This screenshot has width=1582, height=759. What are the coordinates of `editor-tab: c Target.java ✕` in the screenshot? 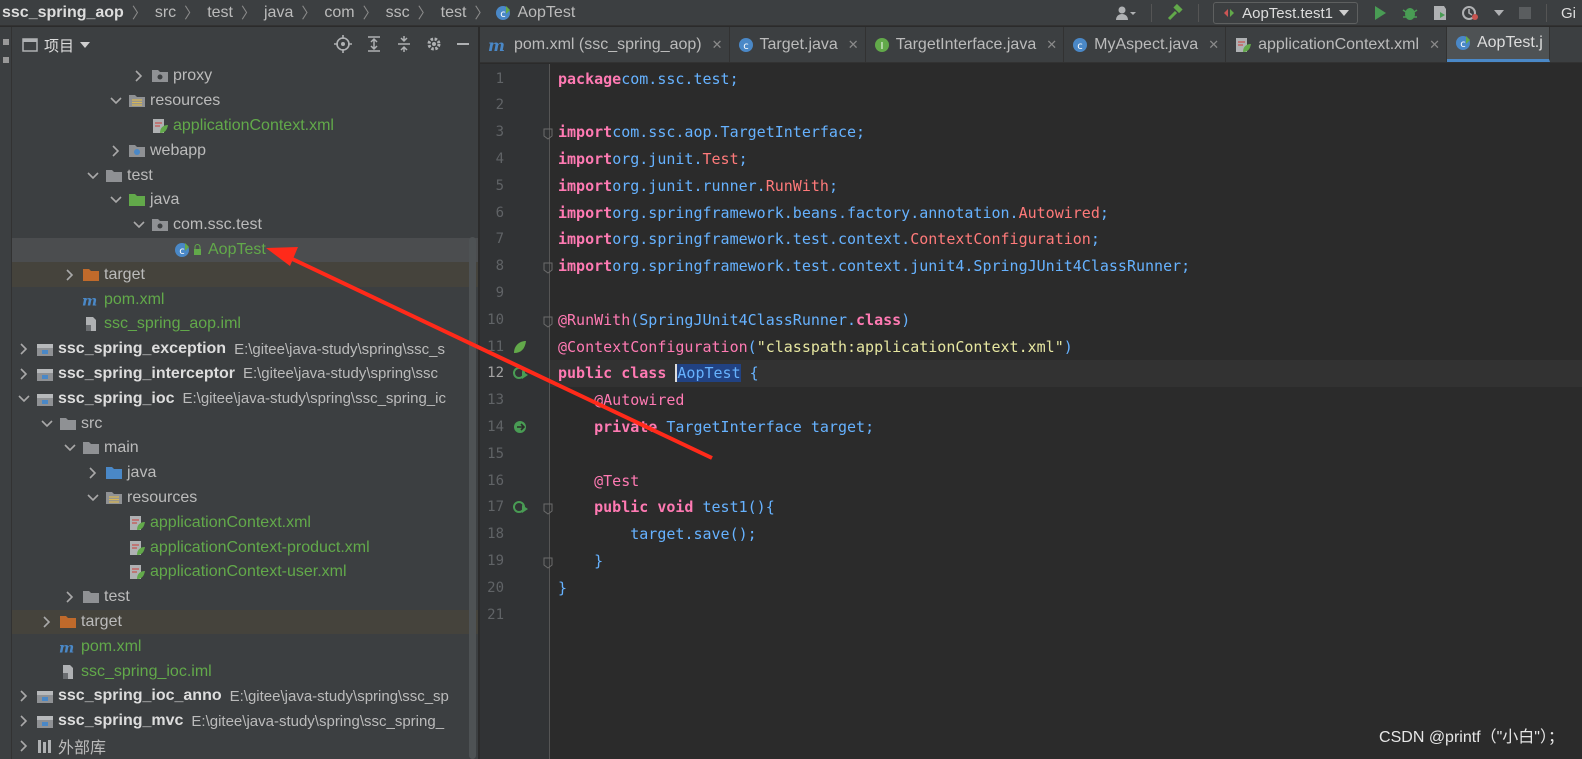 It's located at (798, 44).